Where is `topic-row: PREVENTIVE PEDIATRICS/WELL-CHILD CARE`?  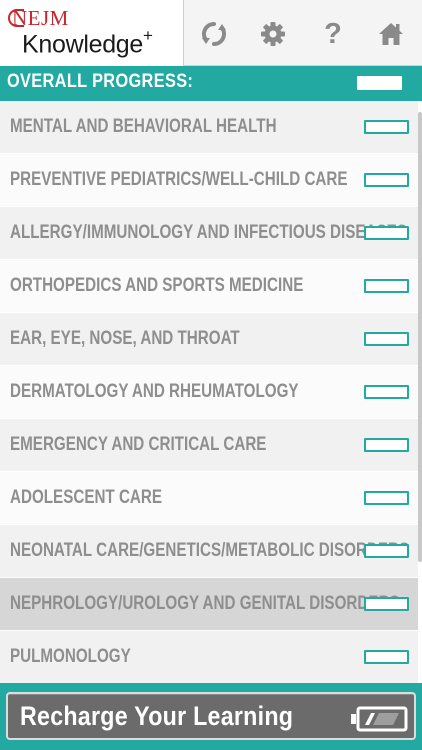 topic-row: PREVENTIVE PEDIATRICS/WELL-CHILD CARE is located at coordinates (209, 180).